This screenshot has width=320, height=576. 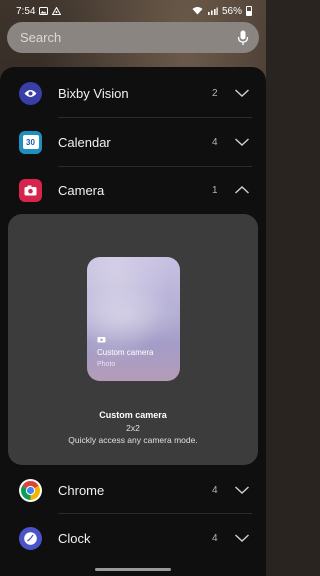 What do you see at coordinates (30, 93) in the screenshot?
I see `bixby-vision-icon` at bounding box center [30, 93].